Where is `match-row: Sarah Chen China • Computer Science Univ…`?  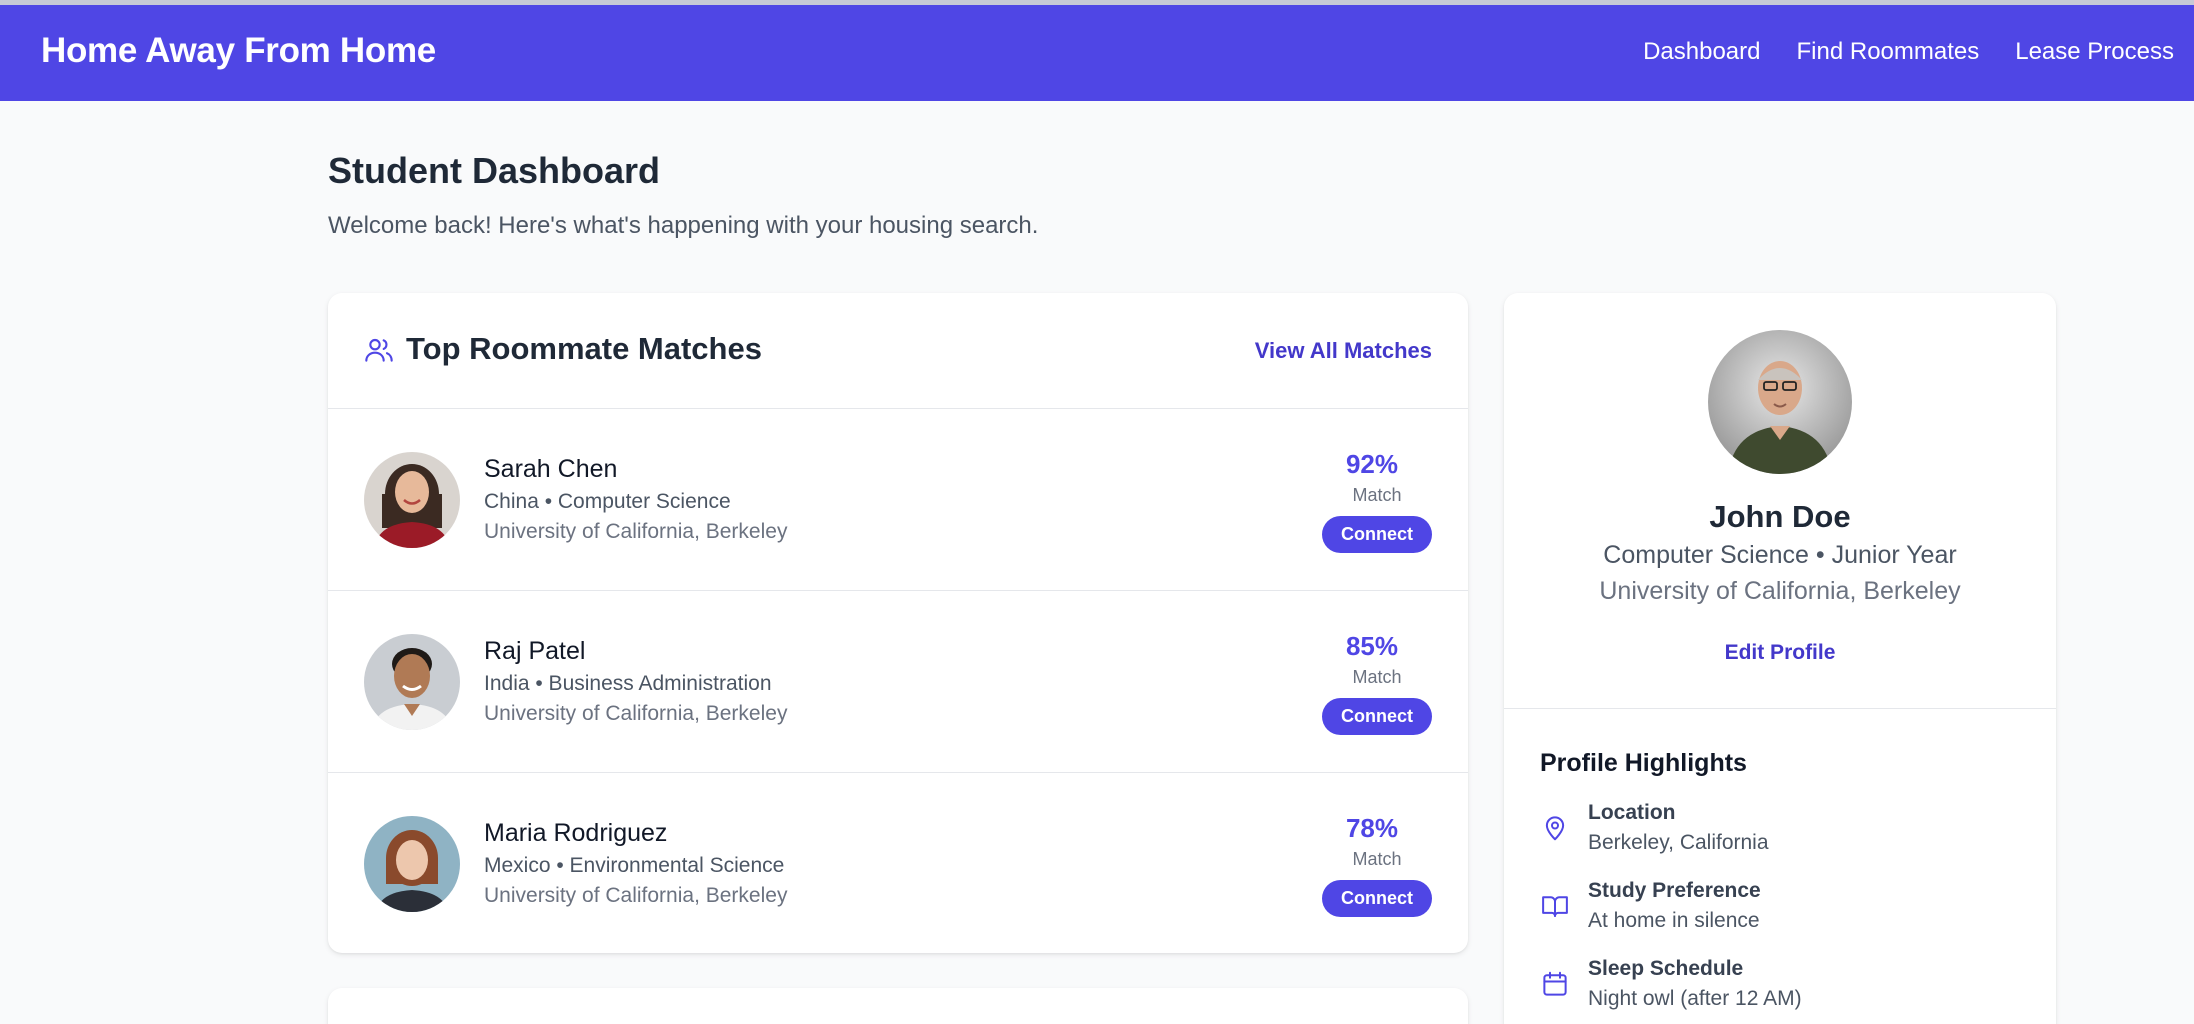 match-row: Sarah Chen China • Computer Science Univ… is located at coordinates (898, 500).